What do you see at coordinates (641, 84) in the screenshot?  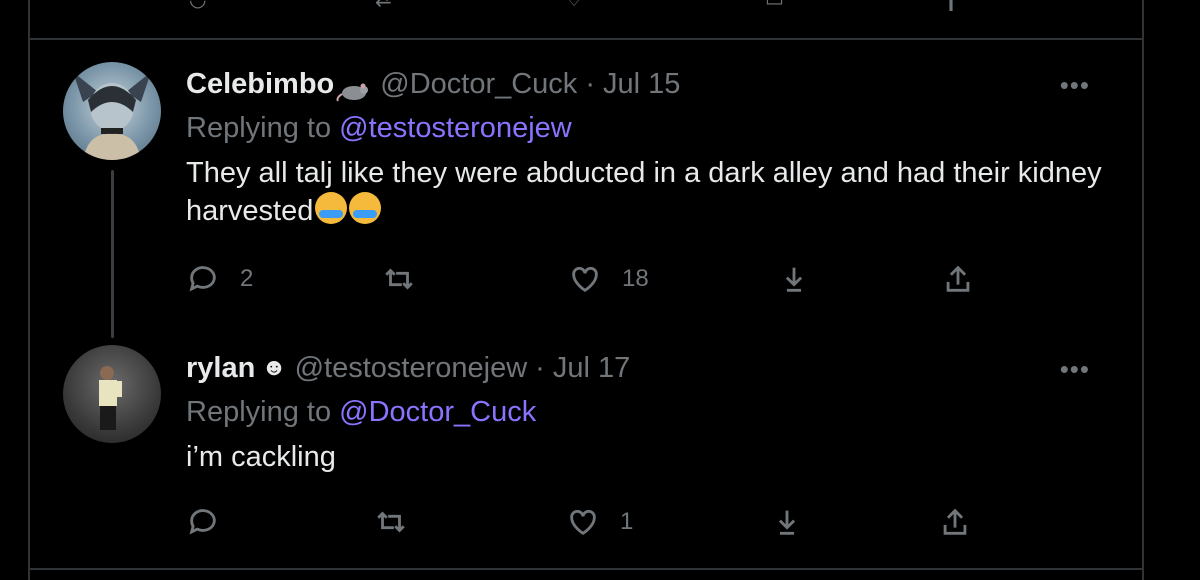 I see `tweet-date: Jul 15` at bounding box center [641, 84].